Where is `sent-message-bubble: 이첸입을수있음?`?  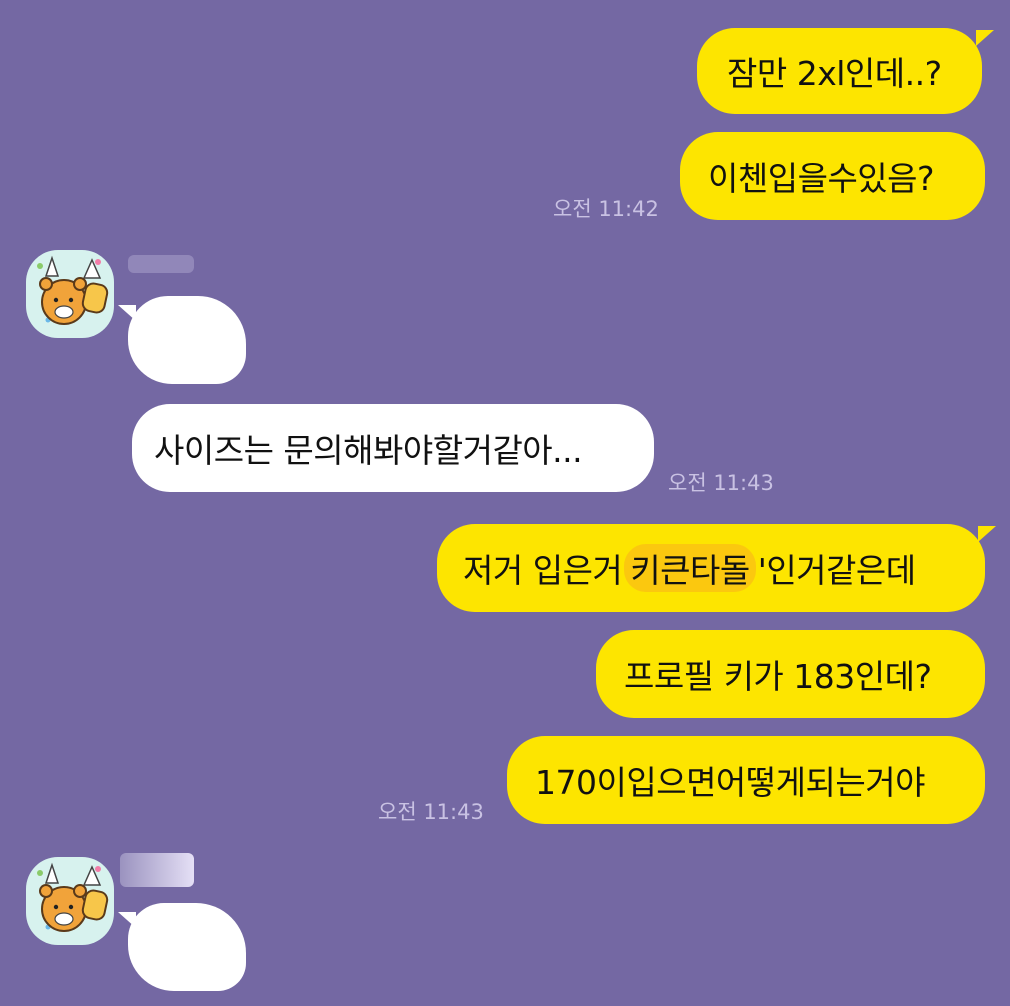 sent-message-bubble: 이첸입을수있음? is located at coordinates (832, 176).